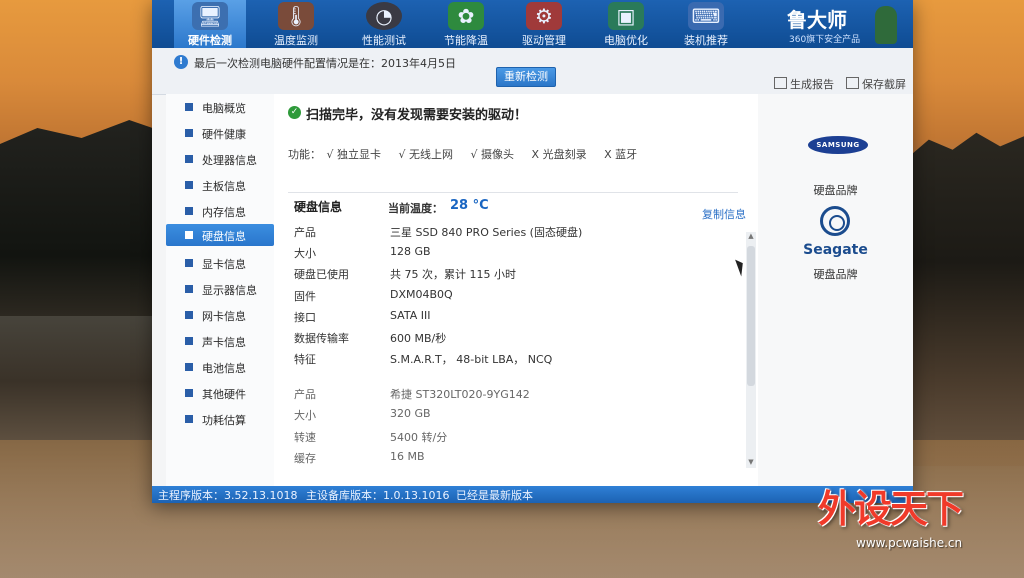 This screenshot has width=1024, height=578. What do you see at coordinates (804, 84) in the screenshot?
I see `generate-report-button: 生成报告` at bounding box center [804, 84].